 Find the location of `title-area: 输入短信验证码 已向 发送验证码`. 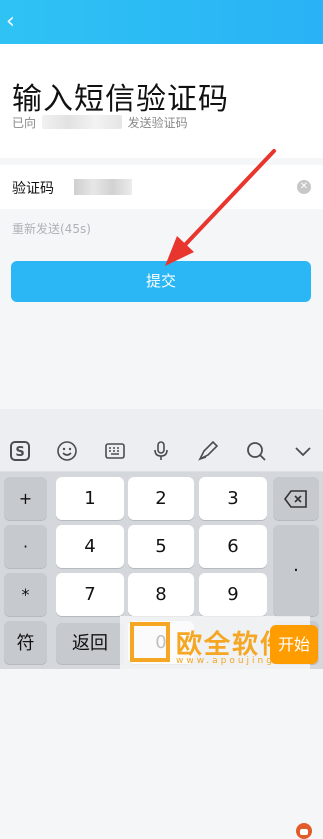

title-area: 输入短信验证码 已向 发送验证码 is located at coordinates (161, 101).